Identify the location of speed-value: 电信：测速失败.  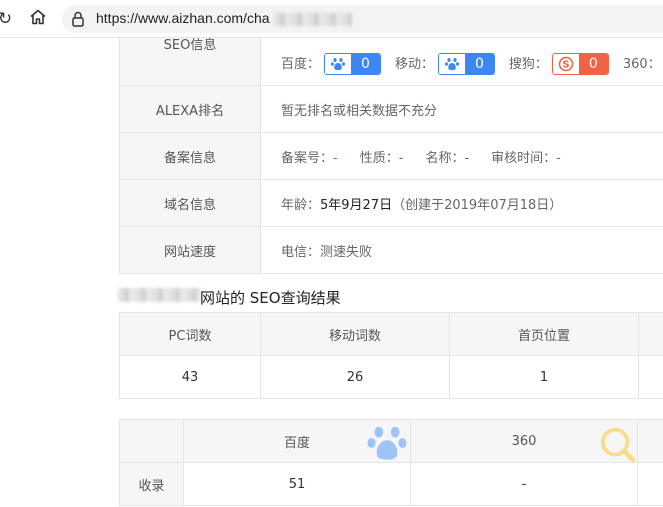
(461, 250).